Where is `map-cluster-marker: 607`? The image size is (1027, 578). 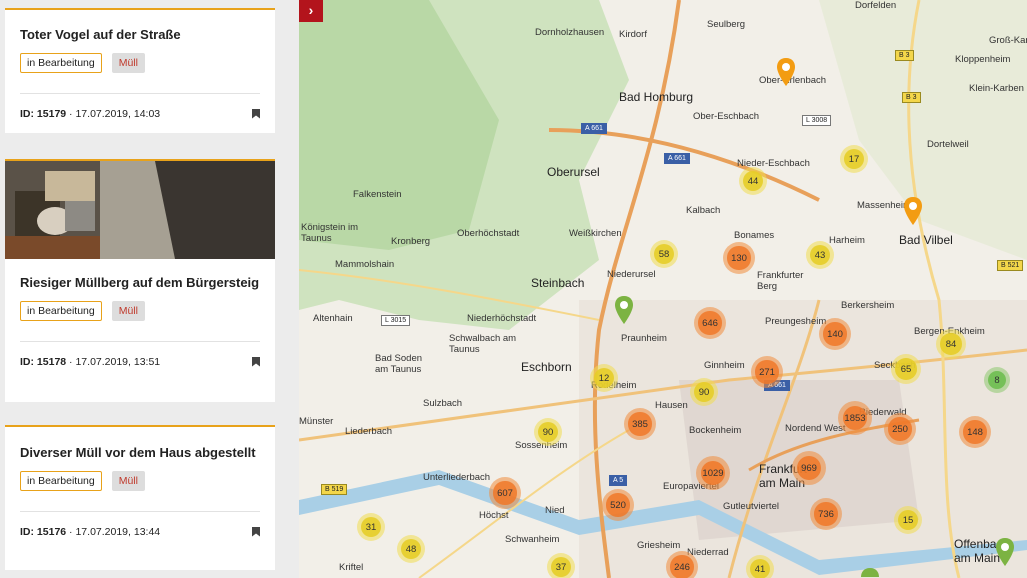 map-cluster-marker: 607 is located at coordinates (505, 493).